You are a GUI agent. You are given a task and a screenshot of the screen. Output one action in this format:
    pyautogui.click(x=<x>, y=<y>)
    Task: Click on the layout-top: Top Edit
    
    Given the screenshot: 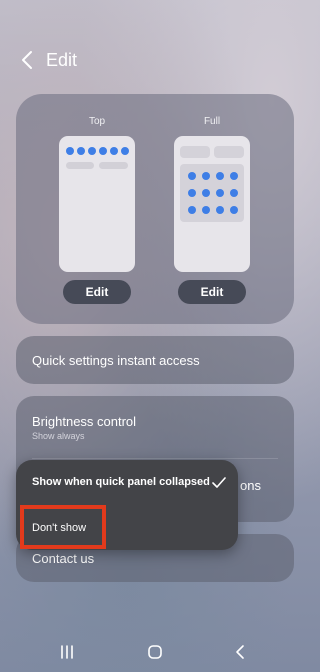 What is the action you would take?
    pyautogui.click(x=97, y=209)
    